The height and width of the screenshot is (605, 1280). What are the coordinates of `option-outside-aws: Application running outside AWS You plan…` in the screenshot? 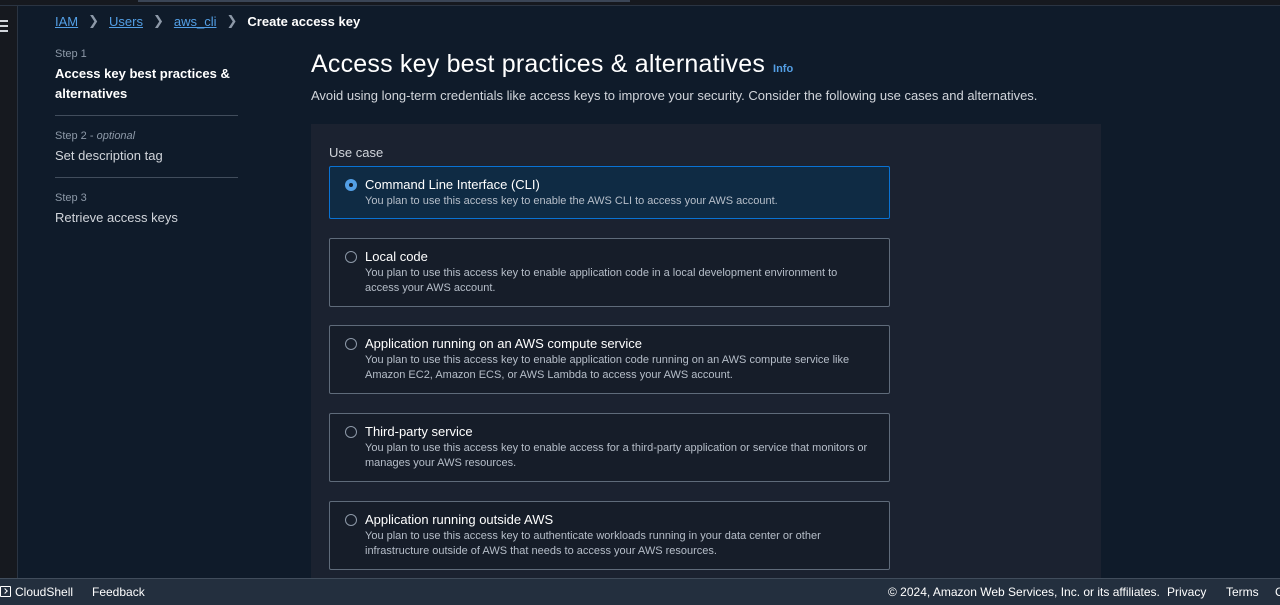 It's located at (609, 535).